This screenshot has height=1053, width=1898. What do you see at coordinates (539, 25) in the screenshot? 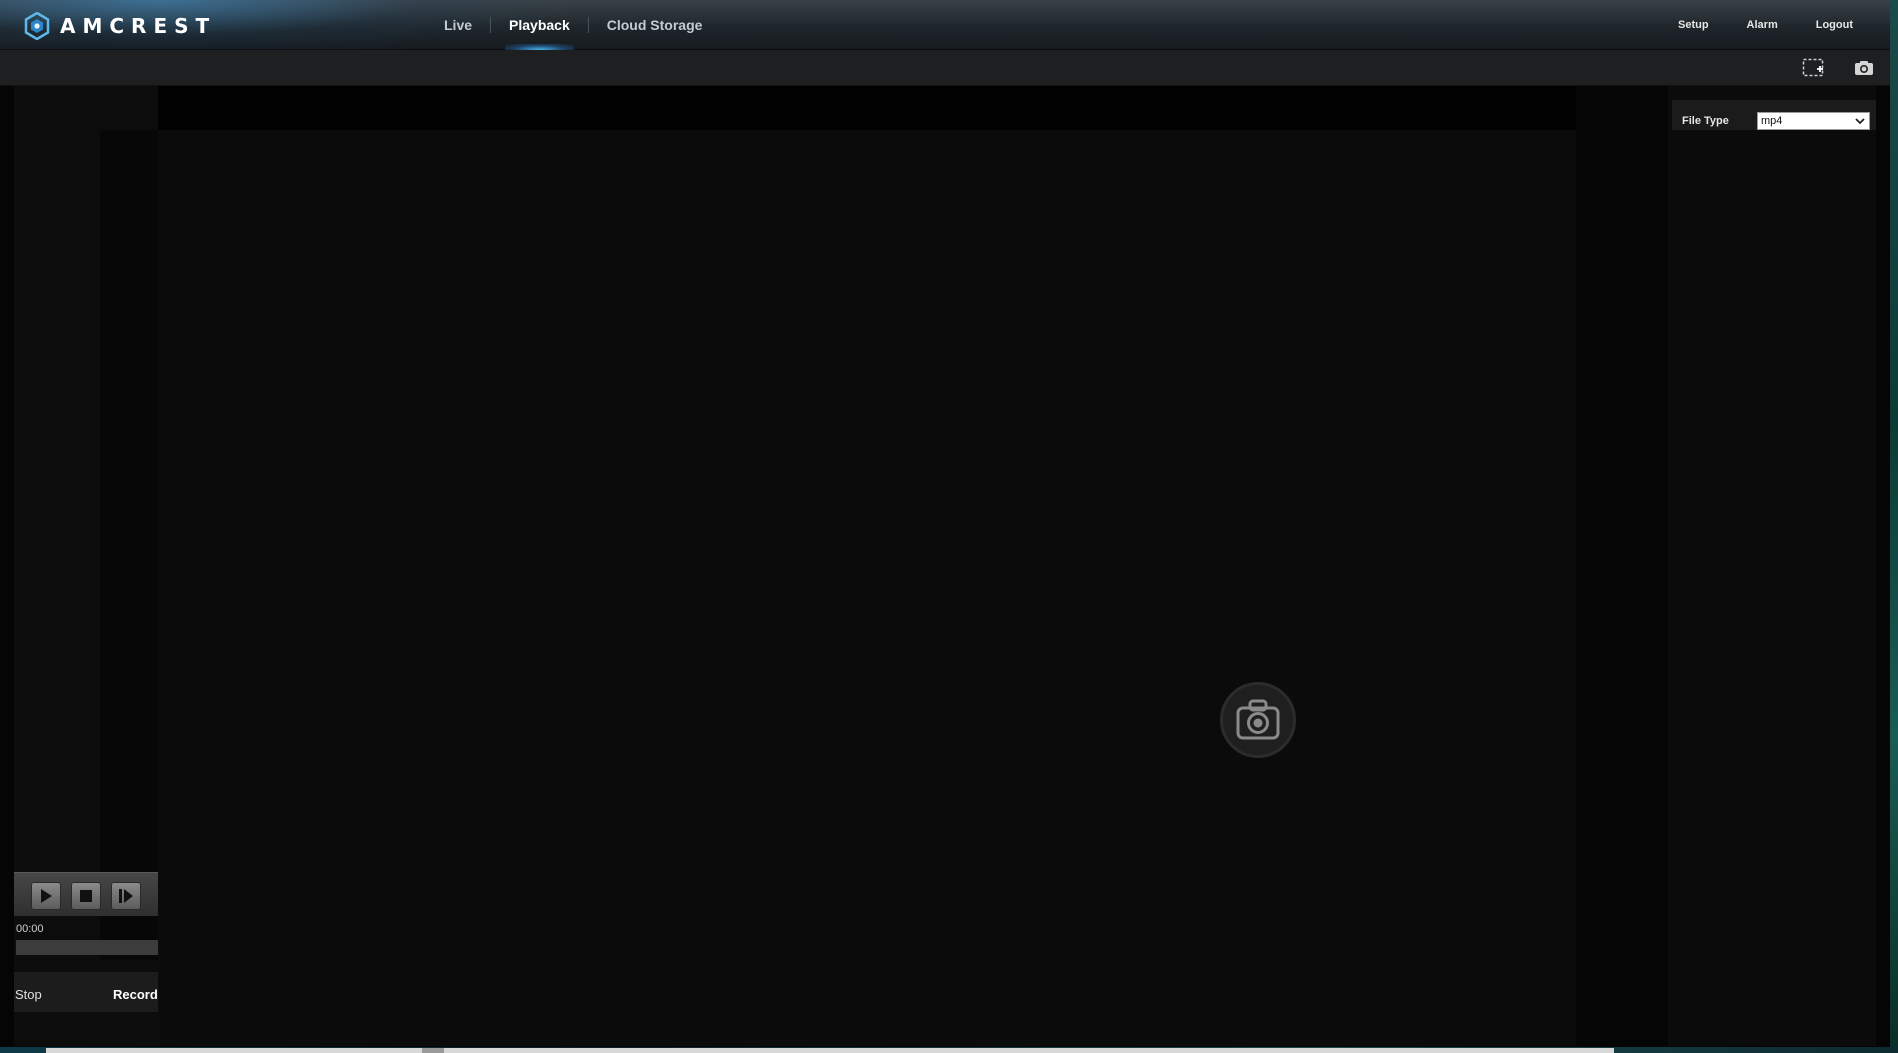
I see `nav-playback: Playback` at bounding box center [539, 25].